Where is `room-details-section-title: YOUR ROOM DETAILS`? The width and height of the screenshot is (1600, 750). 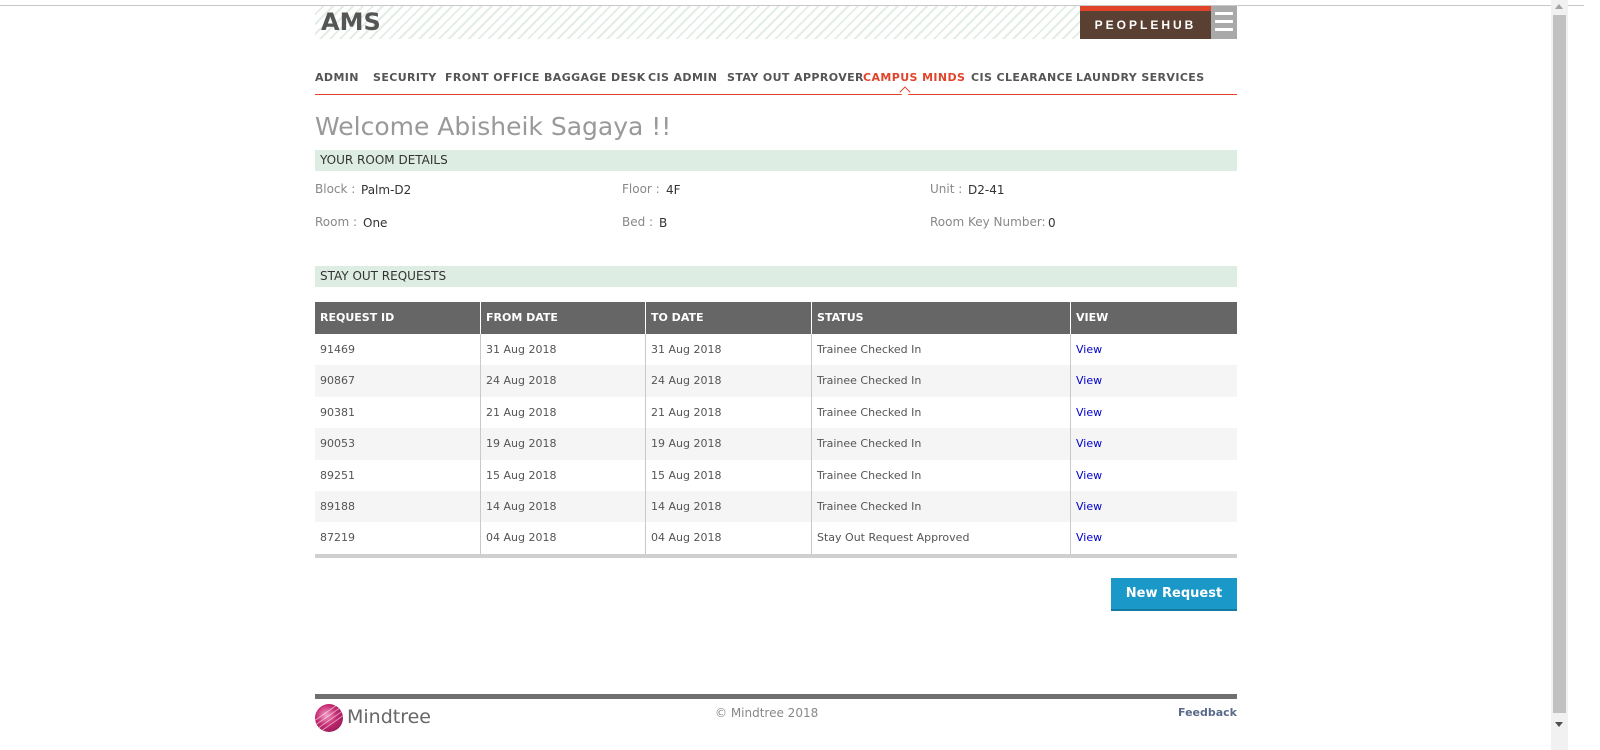 room-details-section-title: YOUR ROOM DETAILS is located at coordinates (776, 160).